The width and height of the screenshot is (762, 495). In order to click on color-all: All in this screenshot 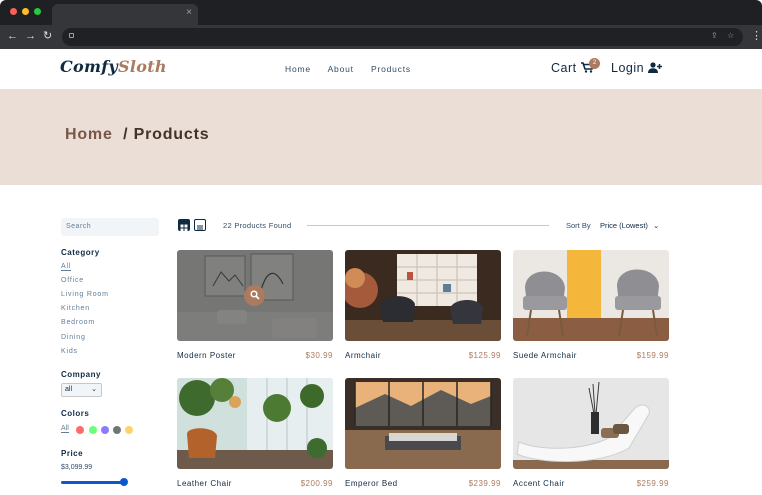, I will do `click(65, 429)`.